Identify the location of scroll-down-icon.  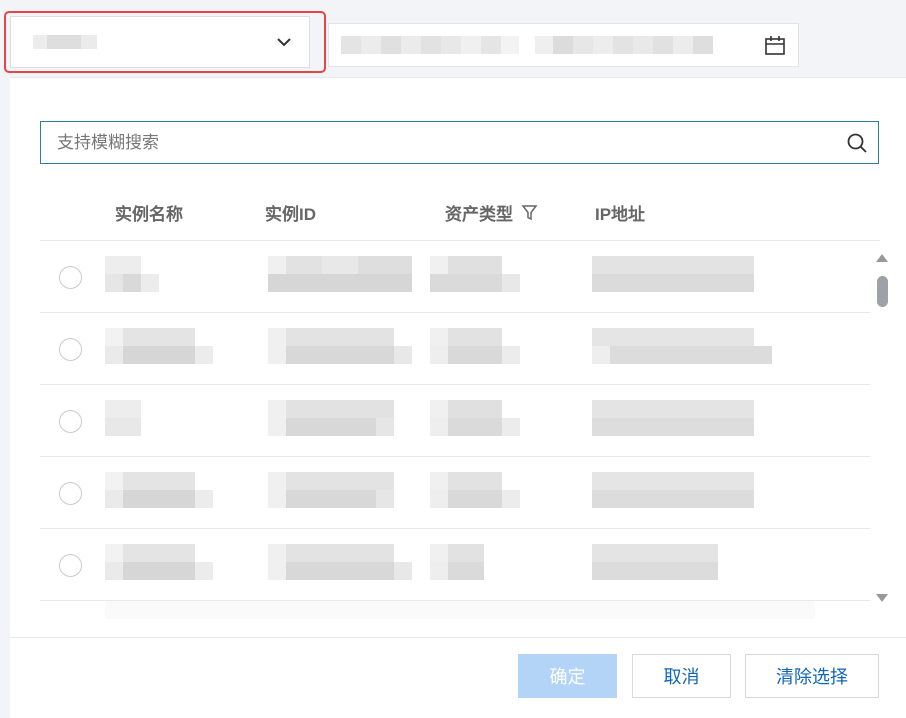
(882, 598).